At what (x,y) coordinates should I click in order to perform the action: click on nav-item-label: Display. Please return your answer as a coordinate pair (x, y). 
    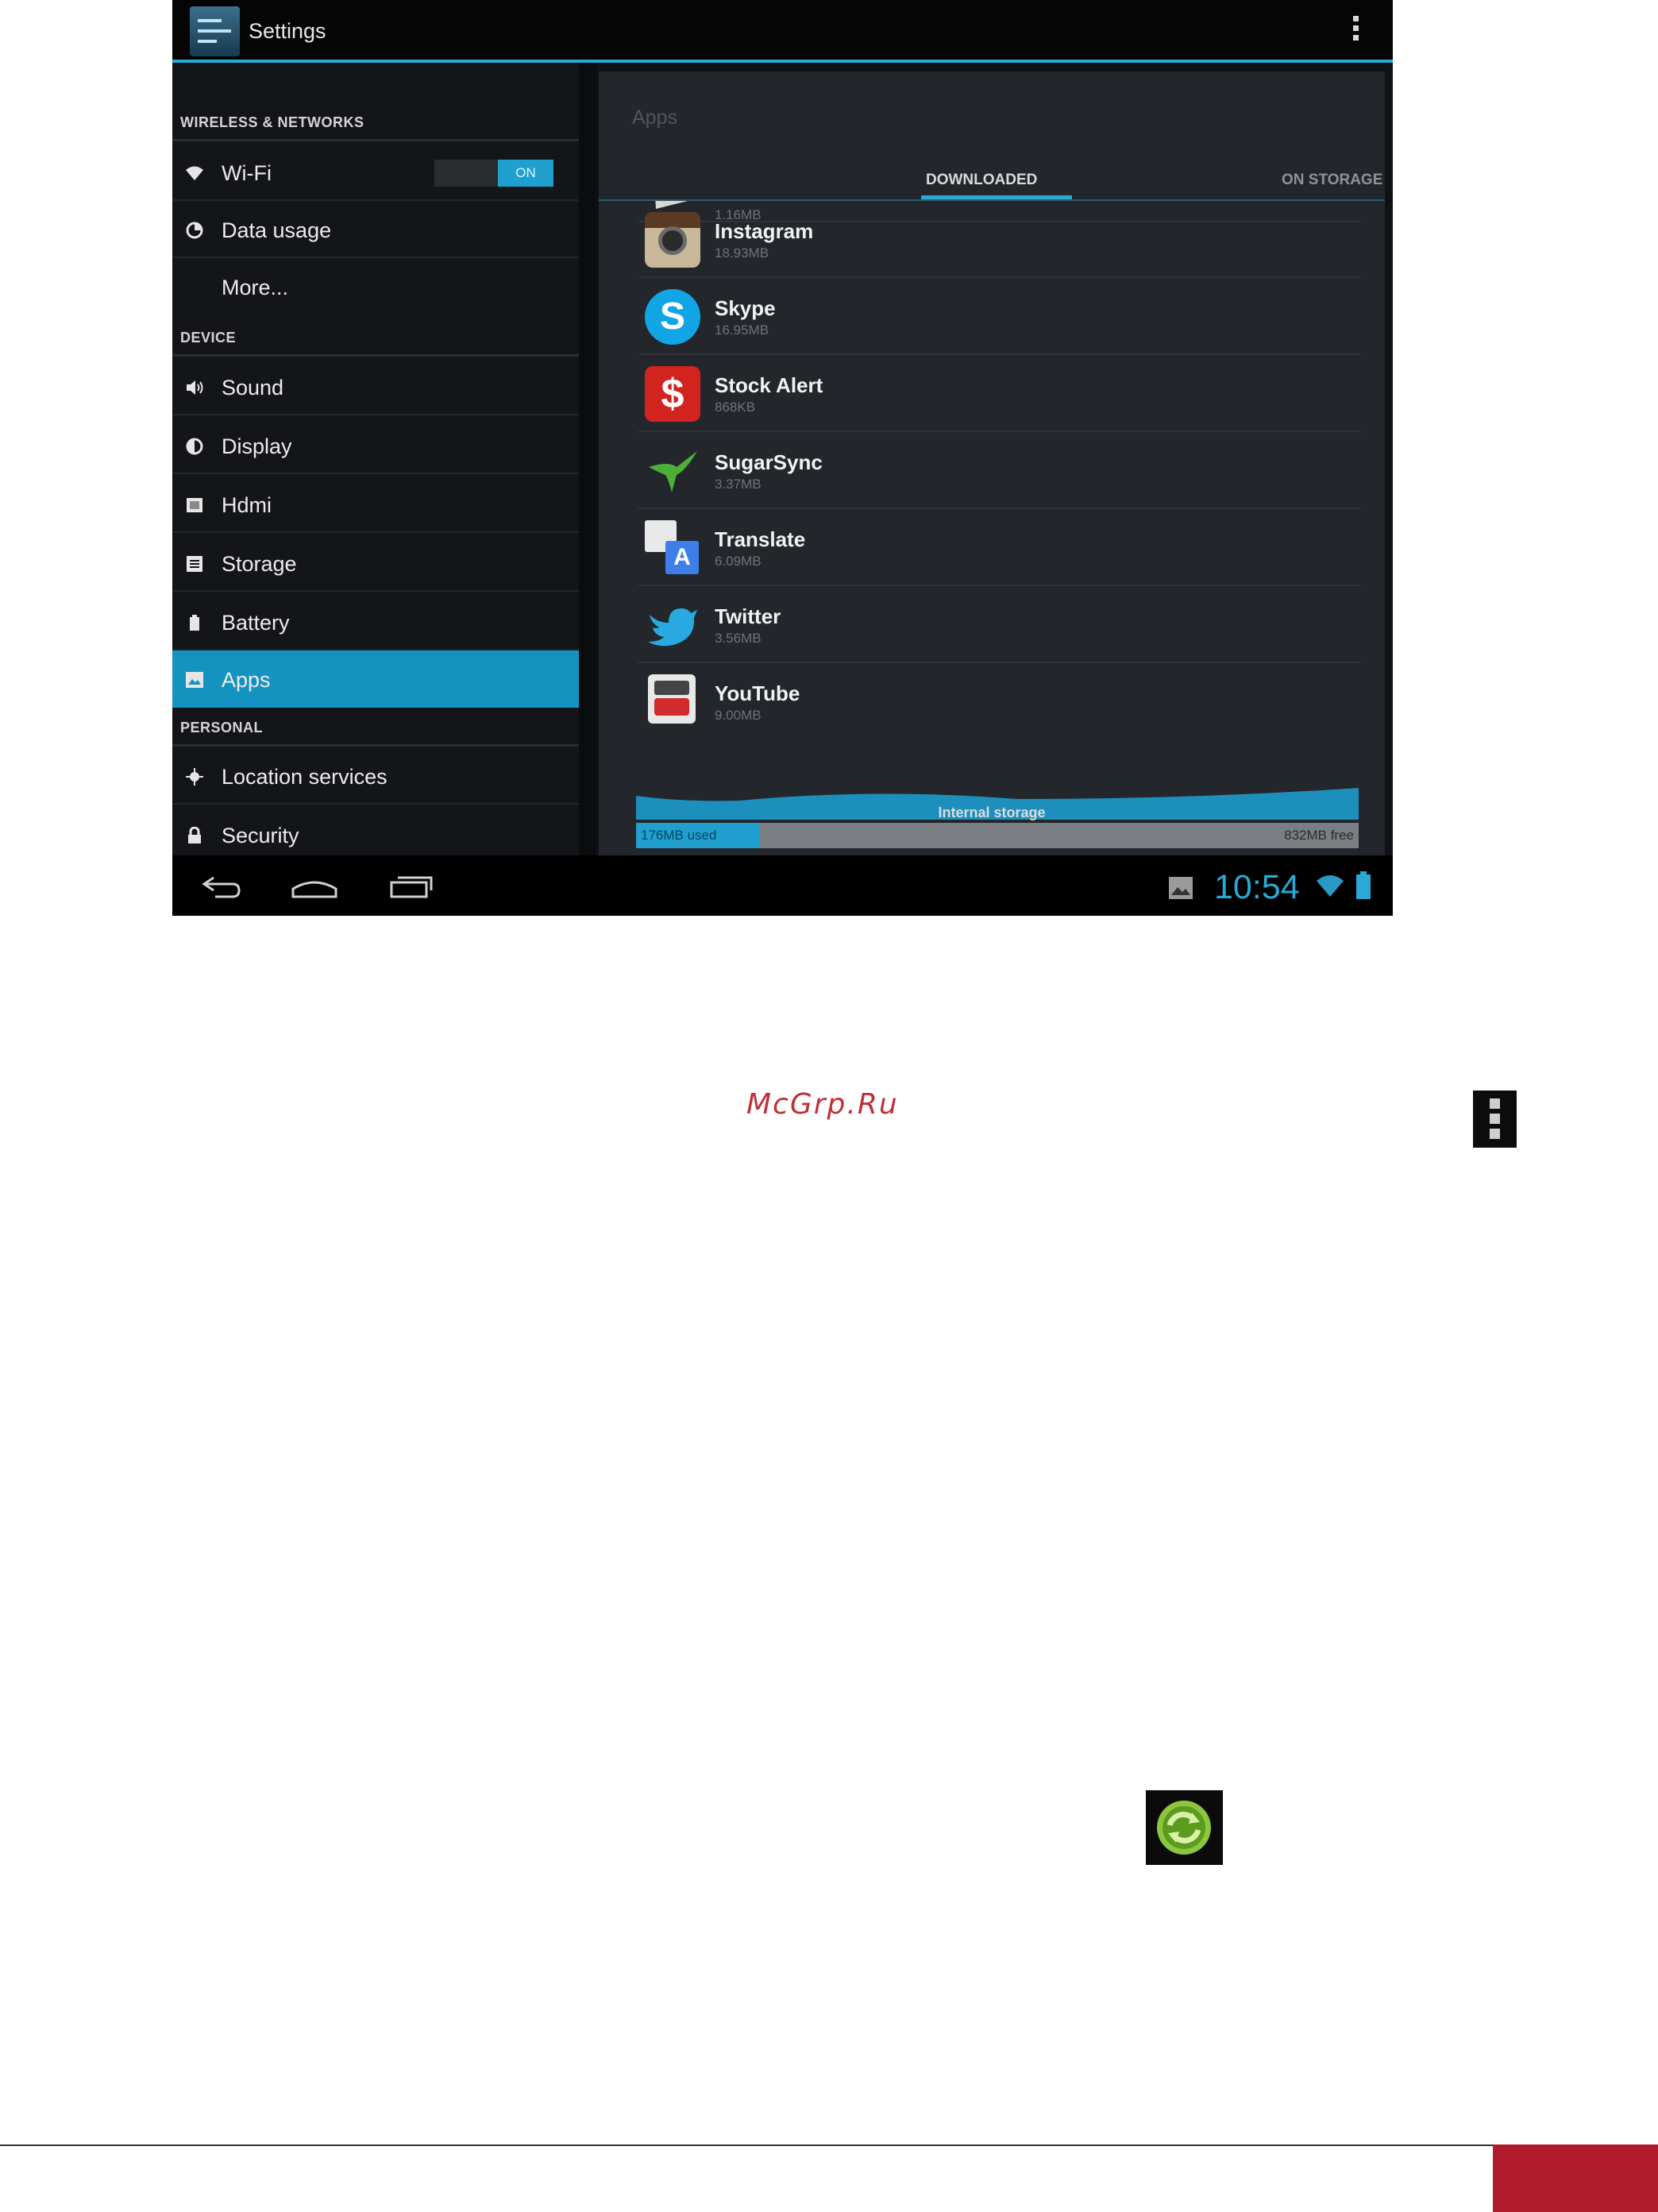
    Looking at the image, I should click on (257, 446).